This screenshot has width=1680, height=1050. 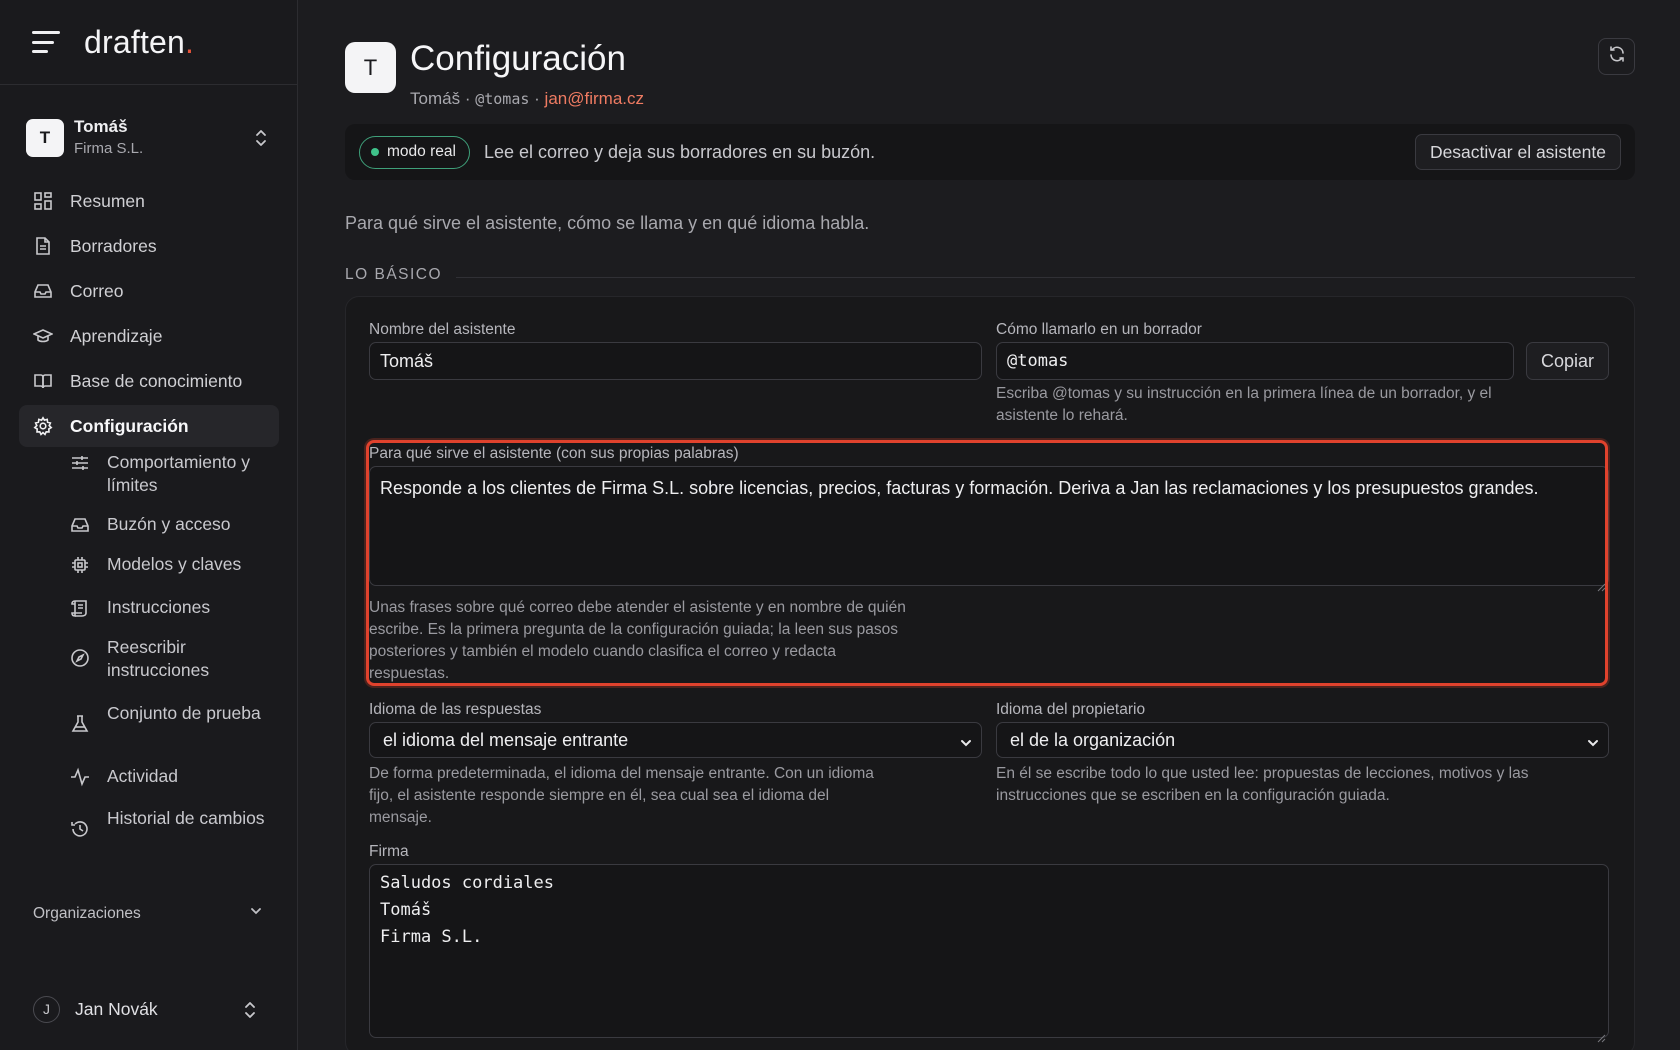 What do you see at coordinates (116, 1008) in the screenshot?
I see `user-name: Jan Novák` at bounding box center [116, 1008].